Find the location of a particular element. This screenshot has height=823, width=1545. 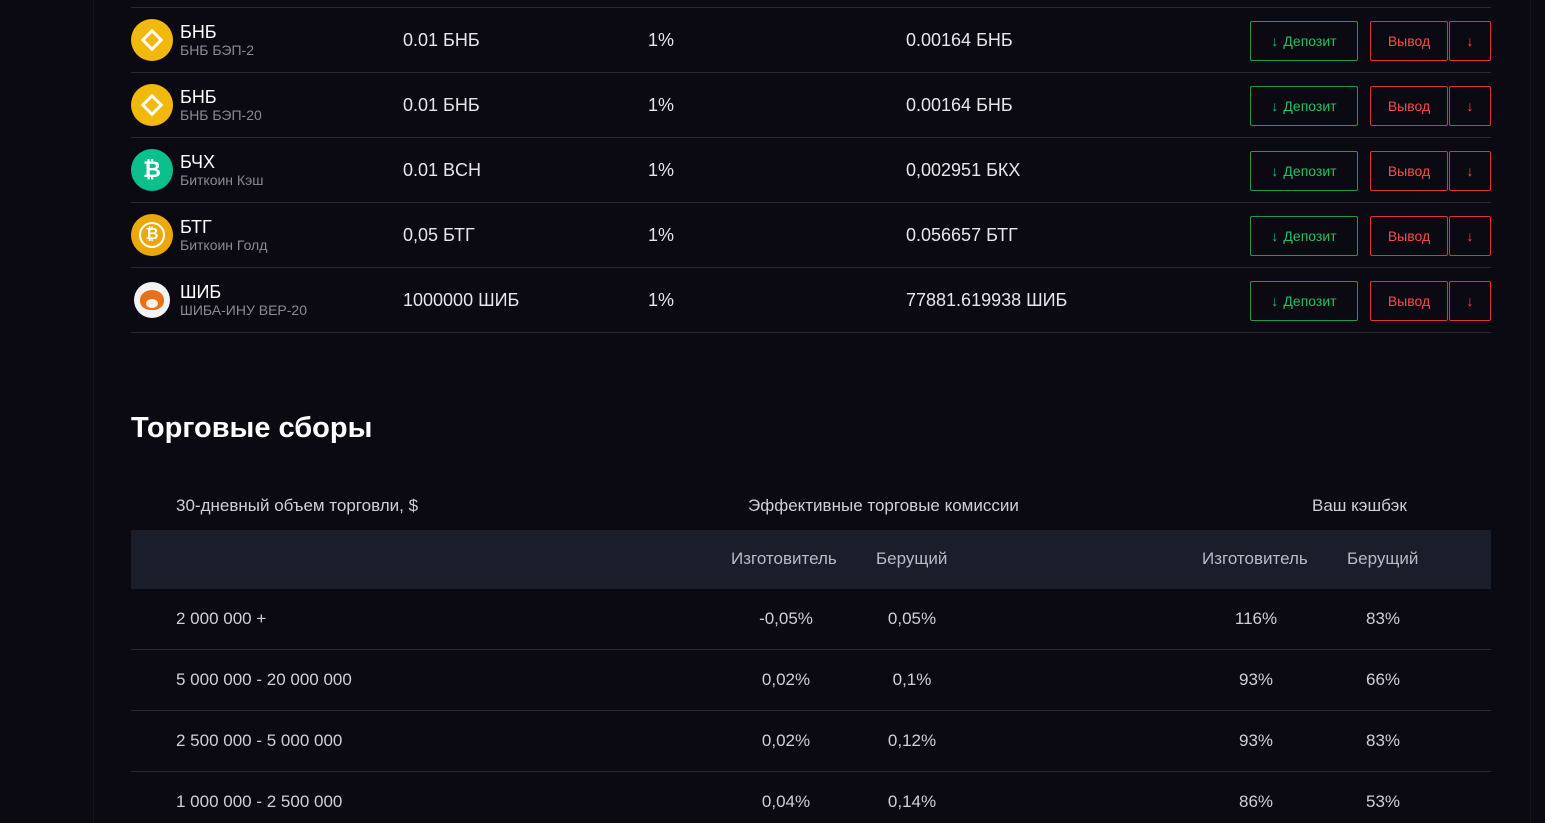

coin-network: ШИБА-ИНУ BEP-20 is located at coordinates (243, 310).